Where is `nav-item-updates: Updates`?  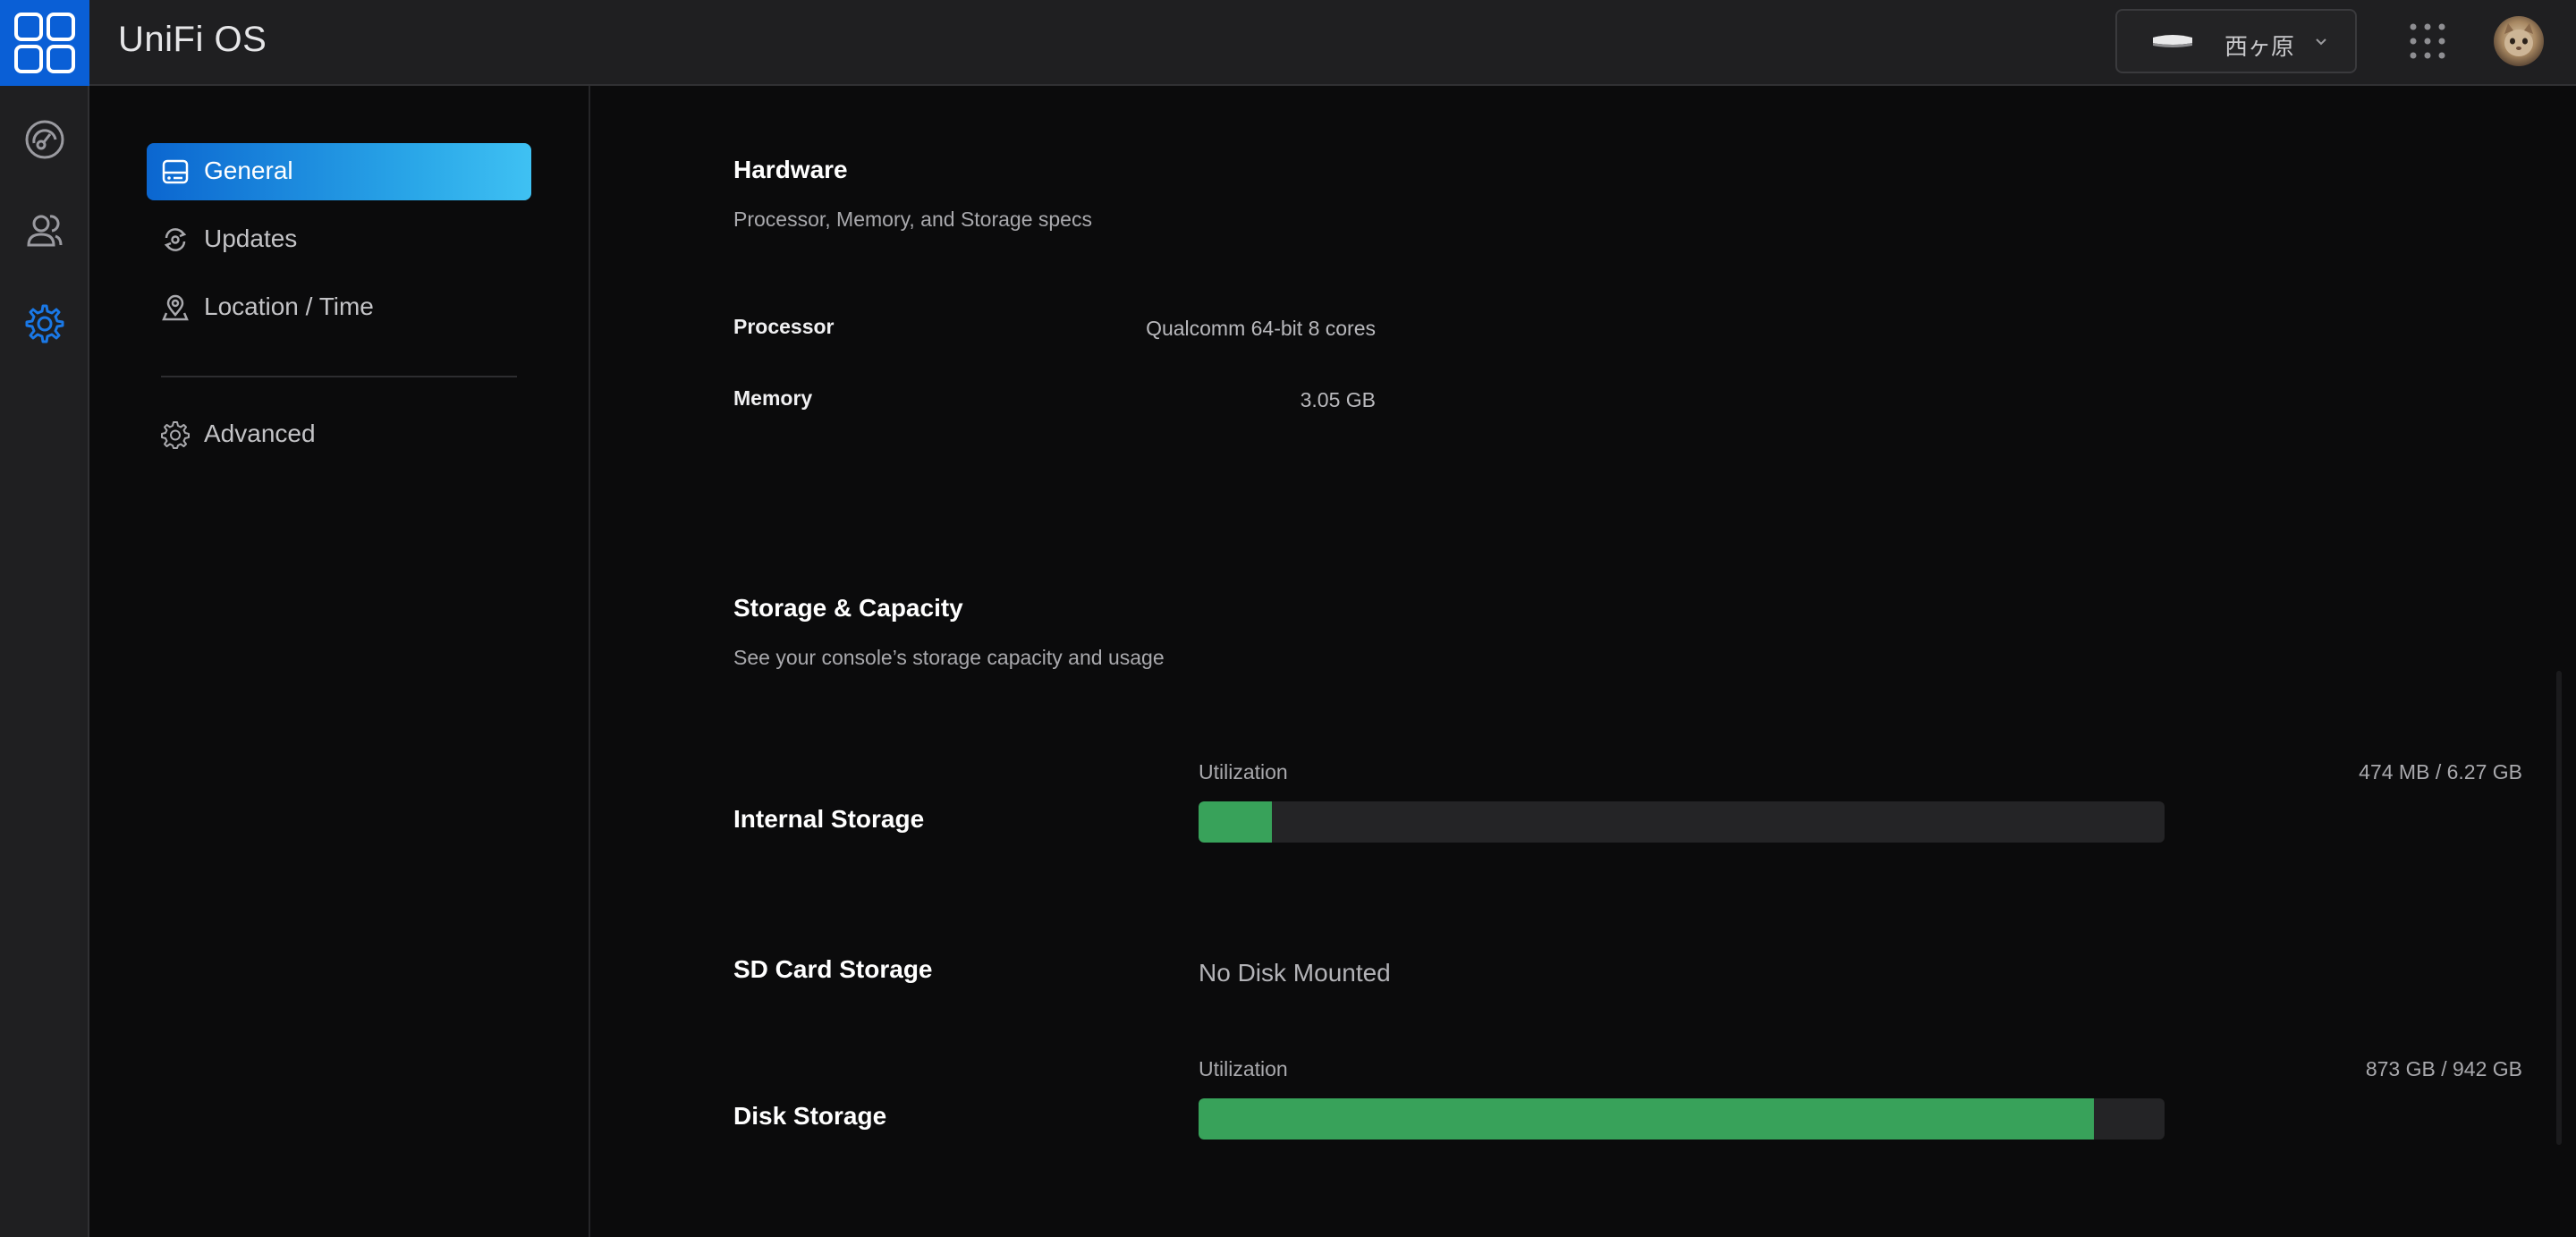 nav-item-updates: Updates is located at coordinates (339, 239).